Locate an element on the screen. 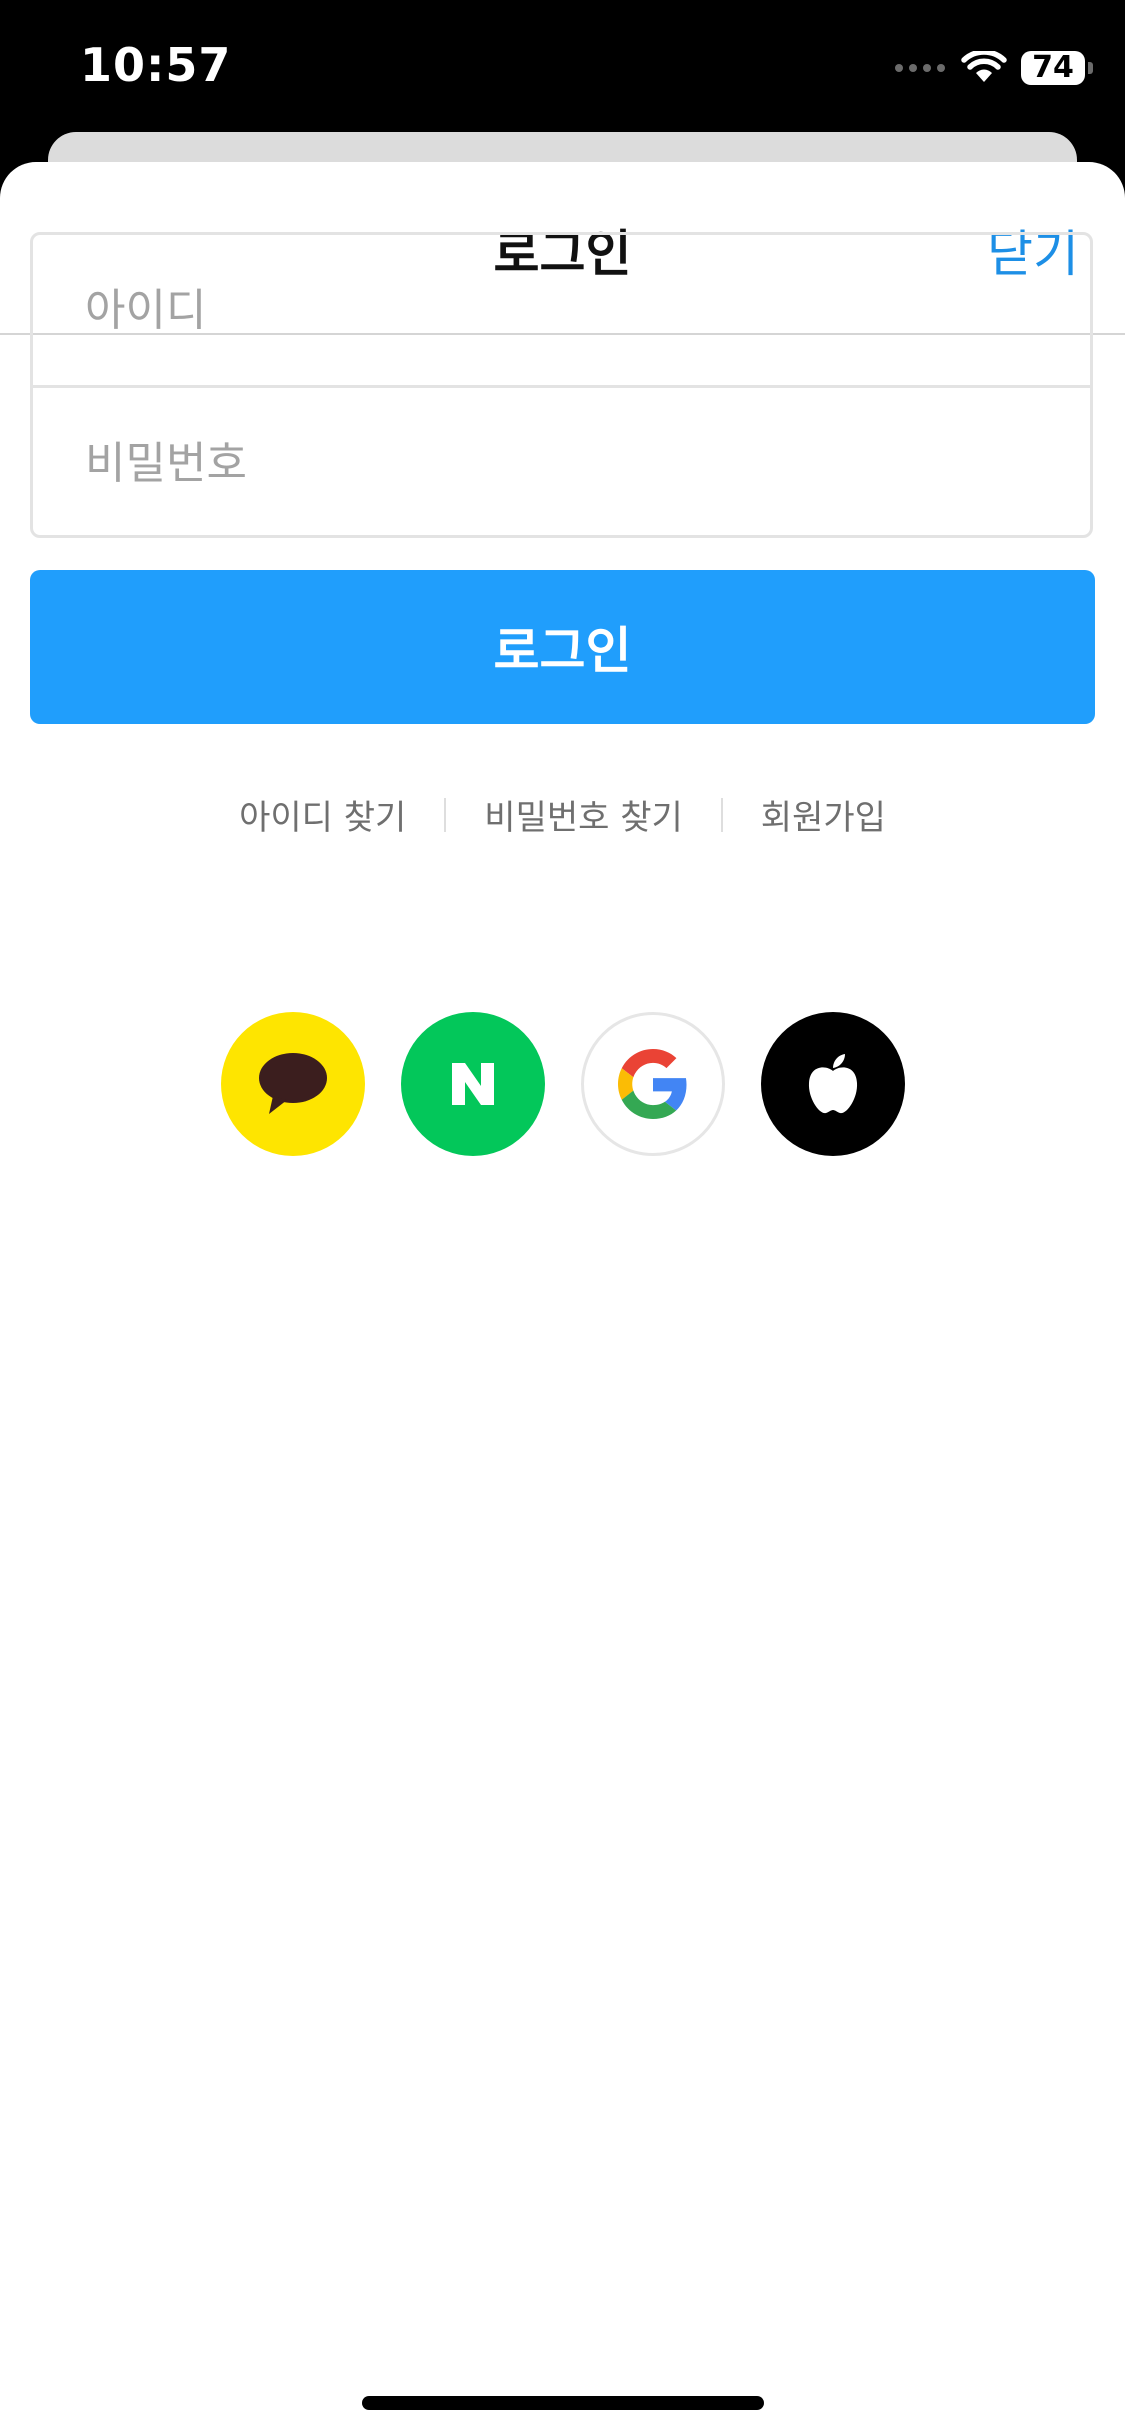 The width and height of the screenshot is (1125, 2436). battery-level: 74 is located at coordinates (1053, 67).